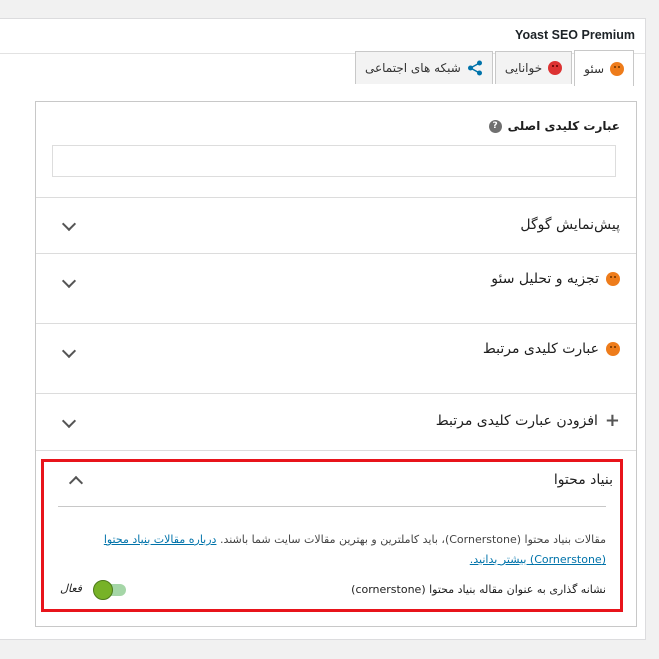 This screenshot has height=659, width=659. I want to click on tab-bar: سئو خوانایی شبکه های اجتماعی, so click(493, 67).